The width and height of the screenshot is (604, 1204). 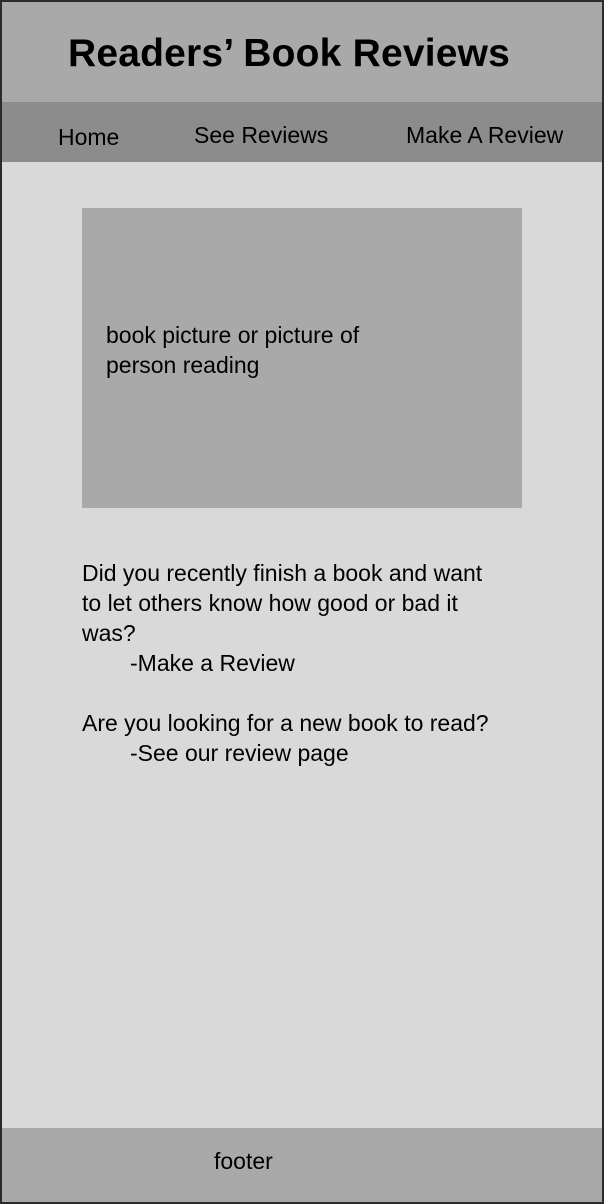 What do you see at coordinates (243, 1161) in the screenshot?
I see `footer-label: footer` at bounding box center [243, 1161].